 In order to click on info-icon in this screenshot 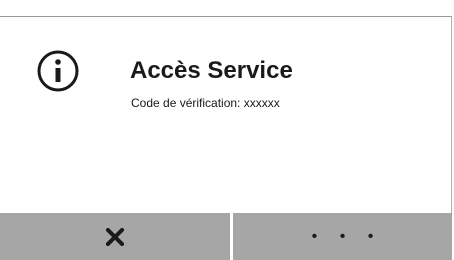, I will do `click(58, 71)`.